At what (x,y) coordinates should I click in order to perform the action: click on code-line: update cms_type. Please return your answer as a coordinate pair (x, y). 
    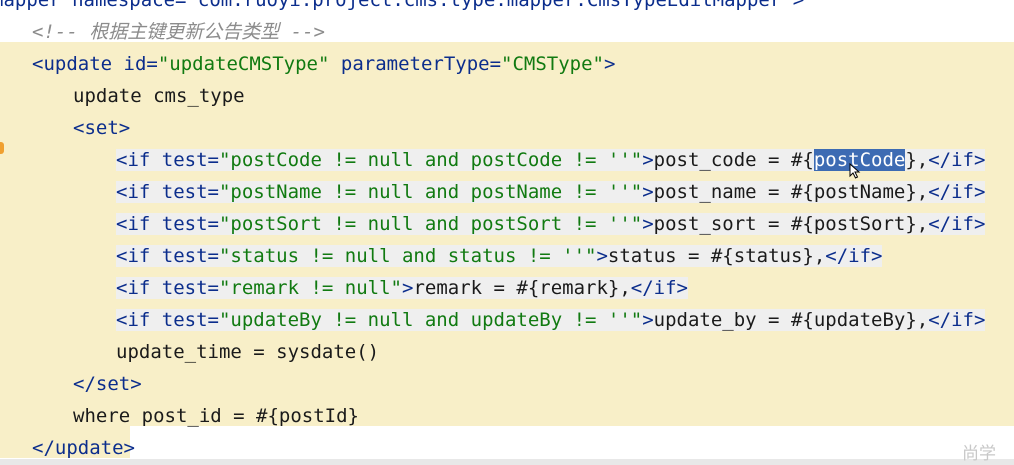
    Looking at the image, I should click on (159, 96).